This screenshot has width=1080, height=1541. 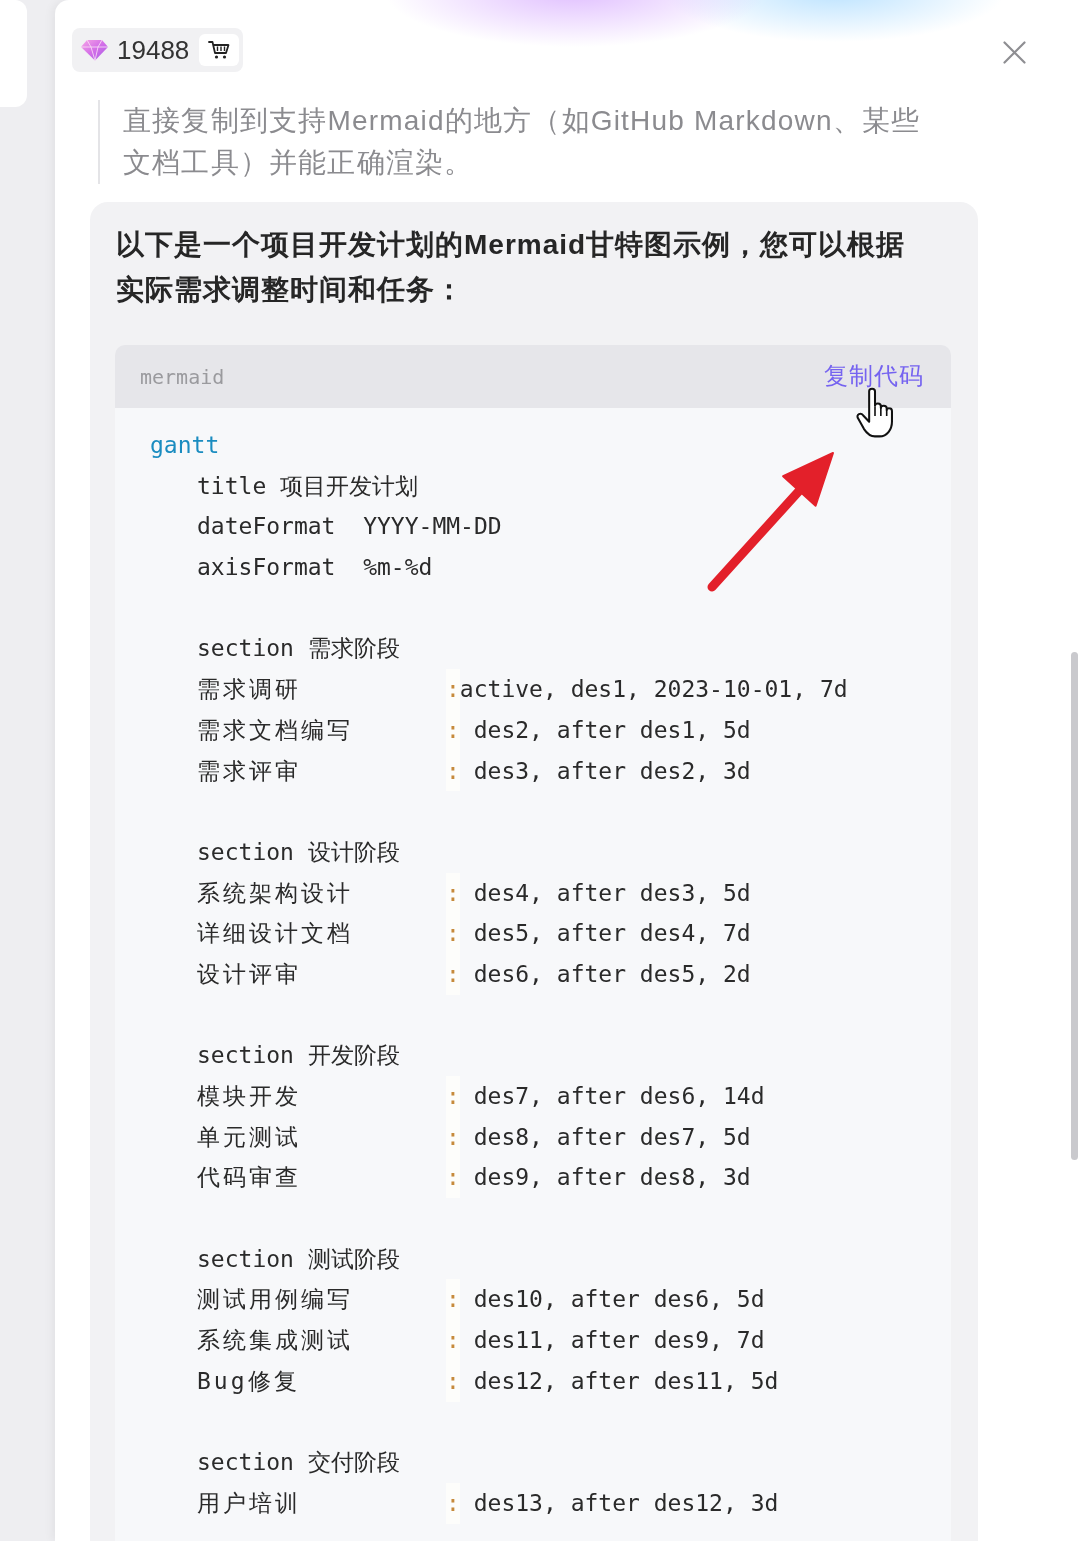 I want to click on code-line: 需求评审 : des3, after des2, 3d, so click(x=474, y=771).